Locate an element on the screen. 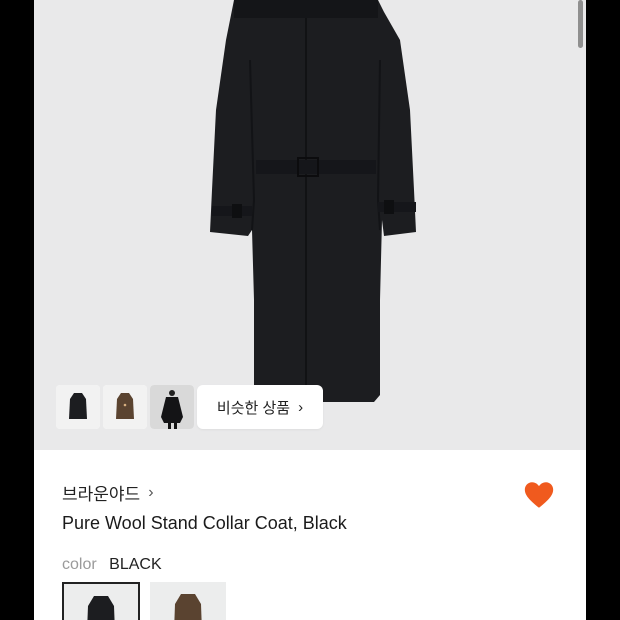 The width and height of the screenshot is (620, 620). similar-products-label: 비슷한 상품 is located at coordinates (253, 408).